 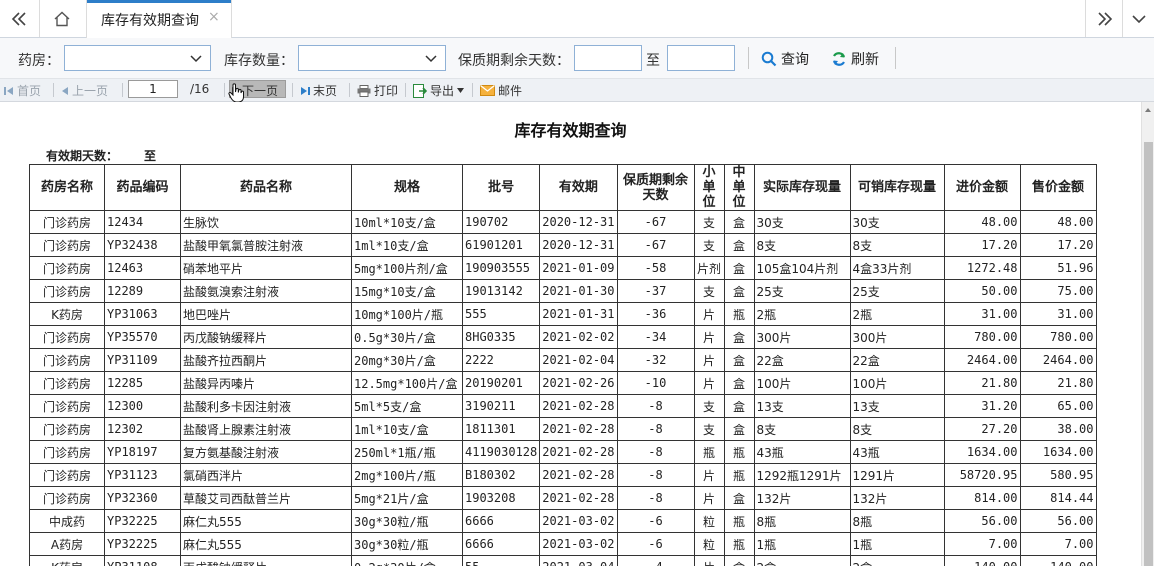 What do you see at coordinates (802, 383) in the screenshot?
I see `table-cell: 100片` at bounding box center [802, 383].